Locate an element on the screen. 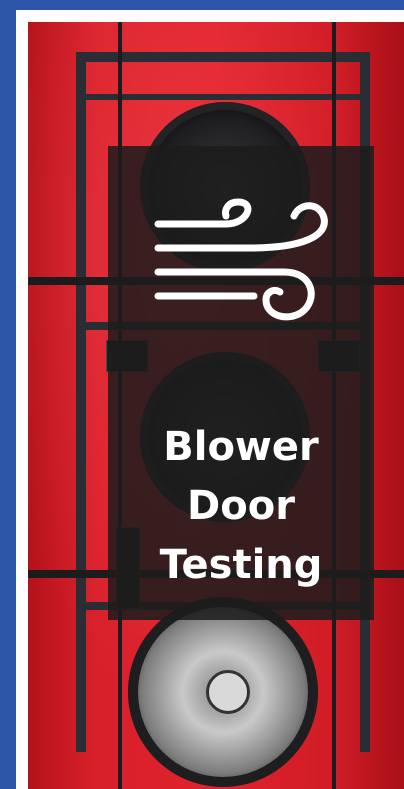 This screenshot has height=789, width=404. title-line-2: Door is located at coordinates (241, 506).